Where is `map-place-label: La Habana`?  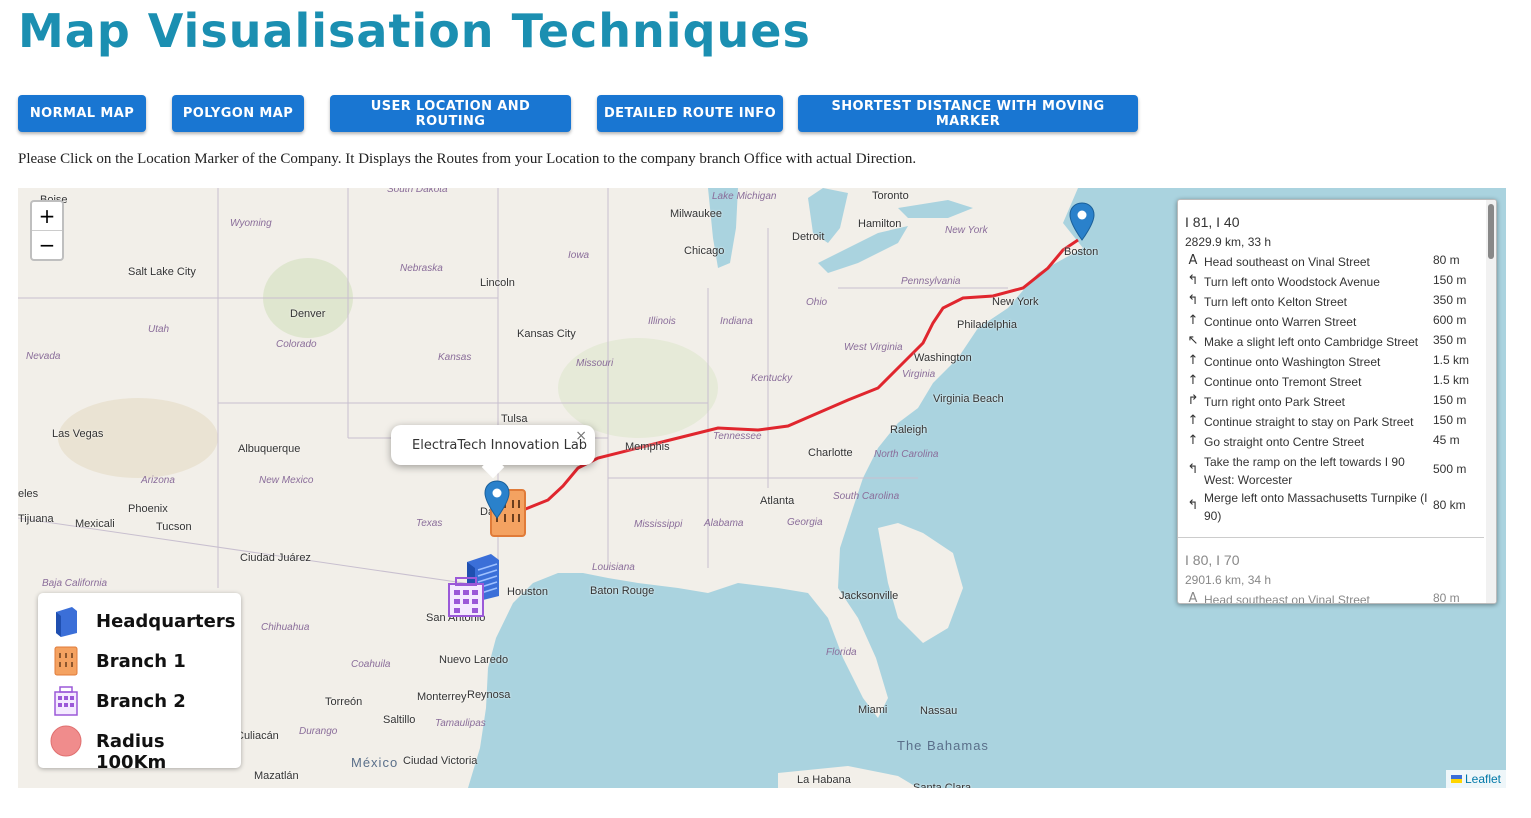 map-place-label: La Habana is located at coordinates (824, 780).